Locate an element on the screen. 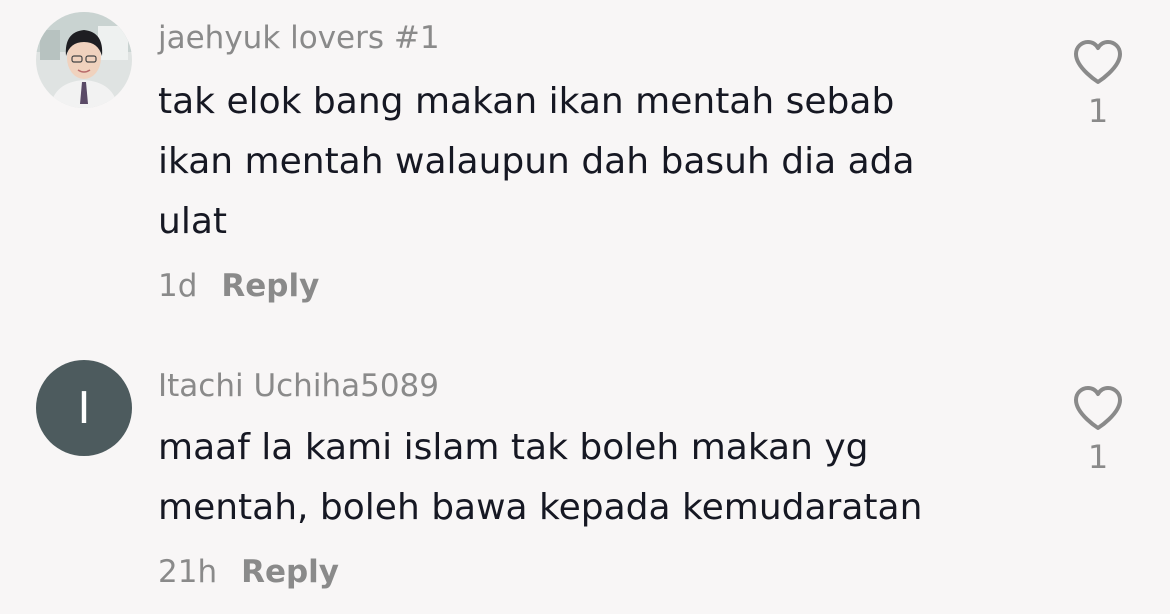  comment-text-line: ikan mentah walaupun dah basuh dia ada is located at coordinates (536, 161).